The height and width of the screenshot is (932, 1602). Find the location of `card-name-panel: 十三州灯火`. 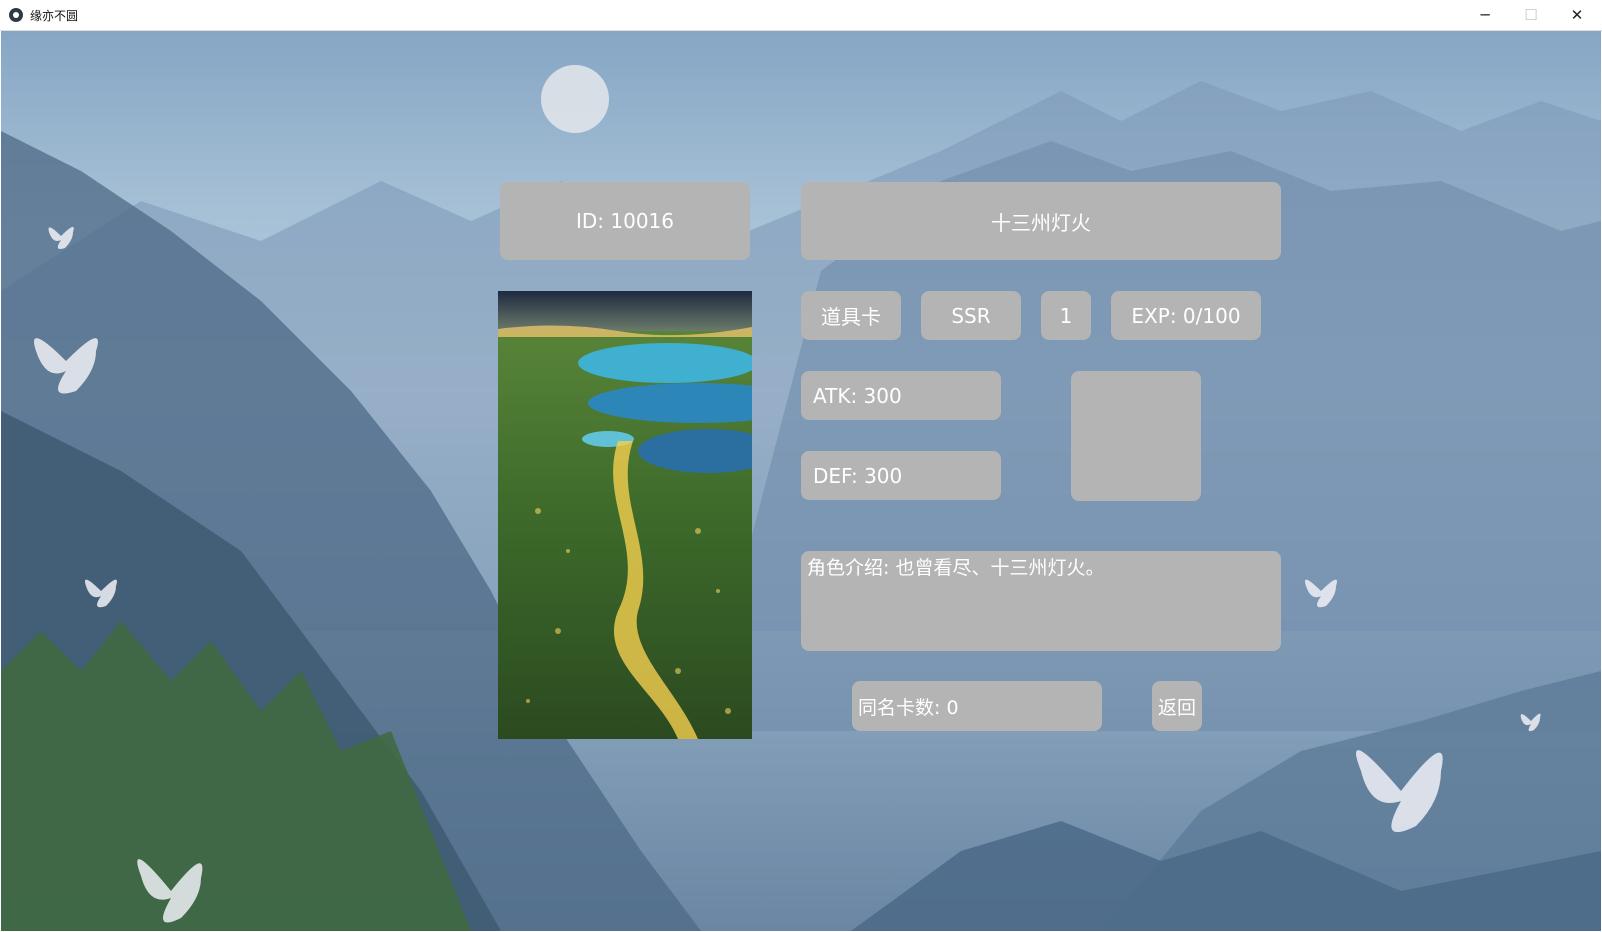

card-name-panel: 十三州灯火 is located at coordinates (1041, 221).